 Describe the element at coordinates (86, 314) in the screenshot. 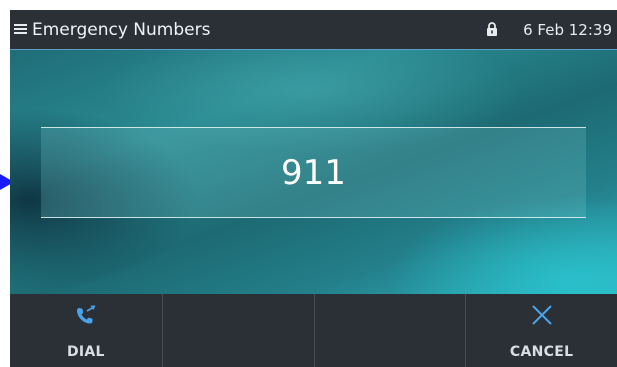

I see `dial-phone-icon` at that location.